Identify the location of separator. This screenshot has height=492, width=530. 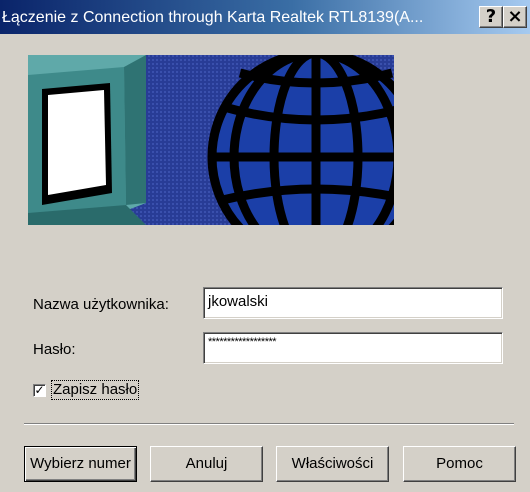
(269, 424).